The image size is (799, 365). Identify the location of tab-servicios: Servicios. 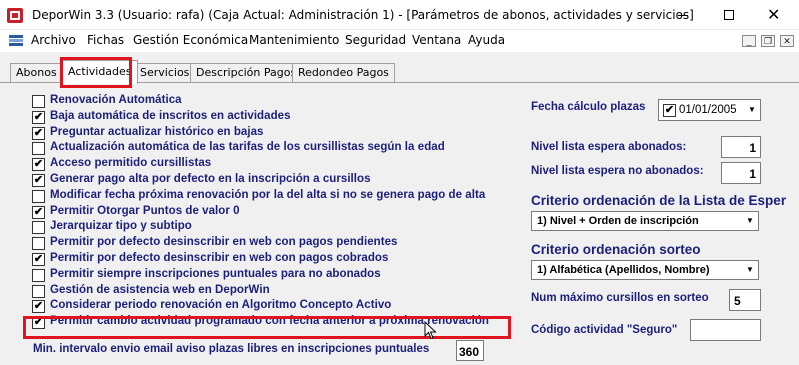
(165, 73).